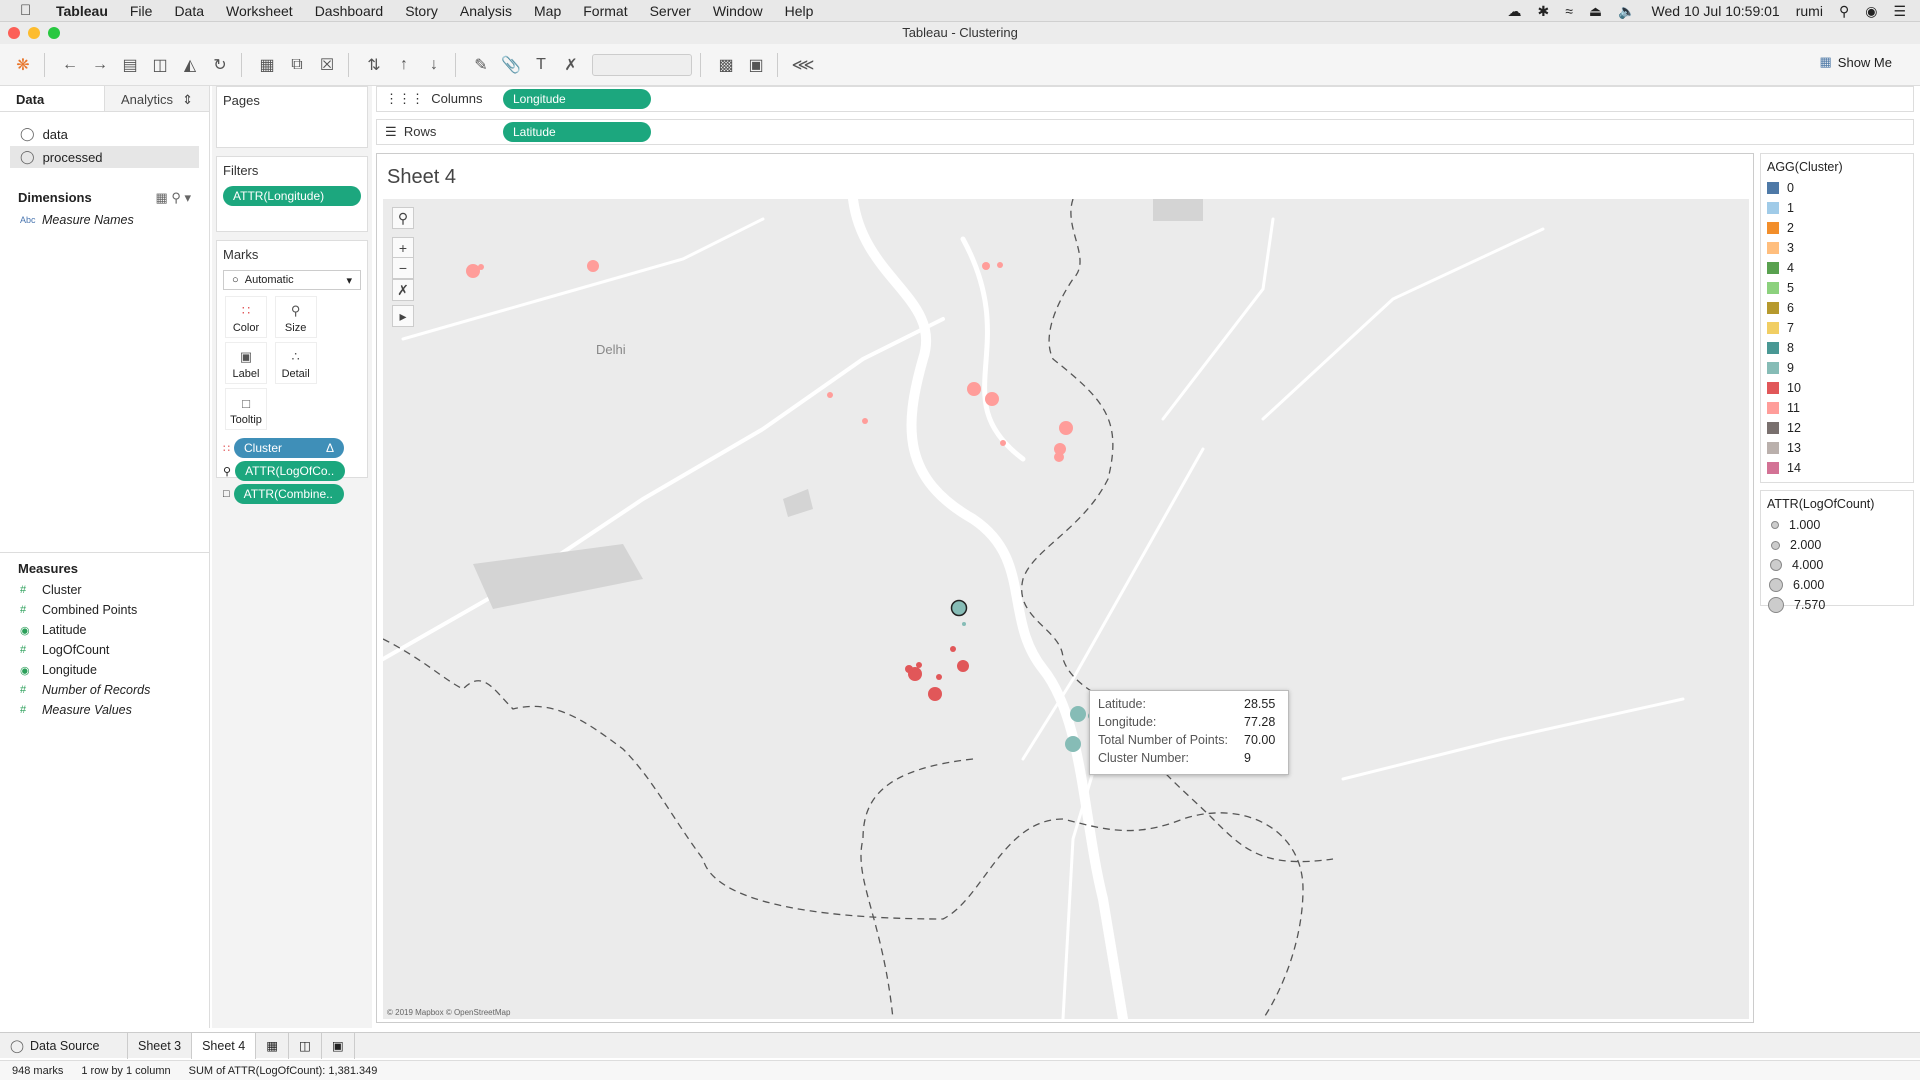  Describe the element at coordinates (421, 11) in the screenshot. I see `menu-story: Story` at that location.